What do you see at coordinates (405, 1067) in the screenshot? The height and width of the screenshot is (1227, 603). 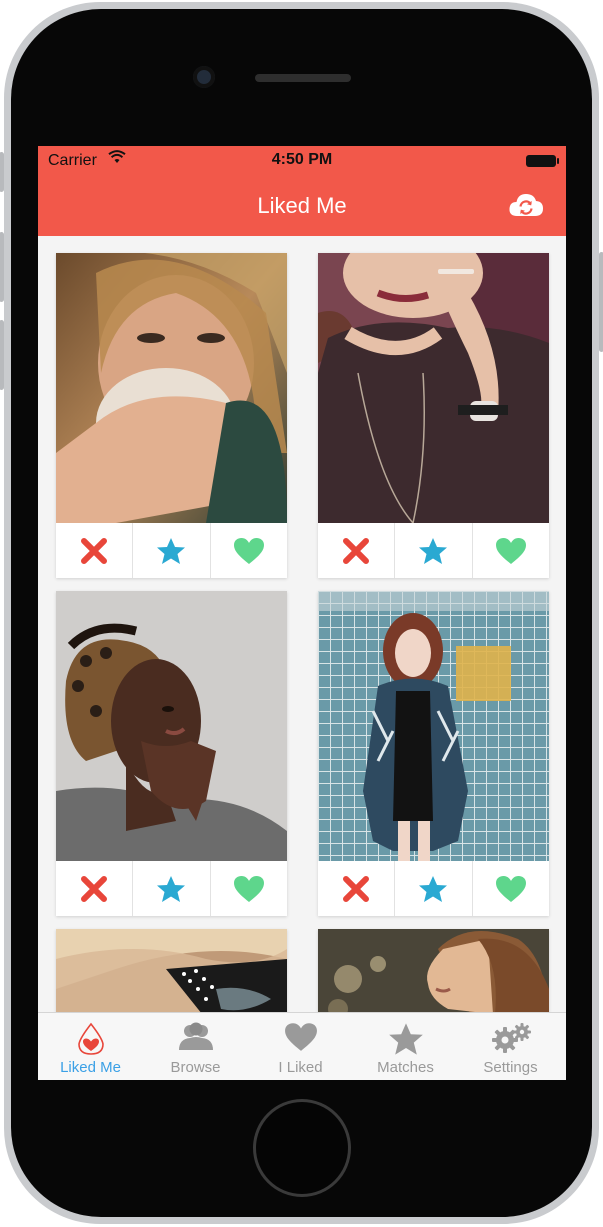 I see `tab-matches-label: Matches` at bounding box center [405, 1067].